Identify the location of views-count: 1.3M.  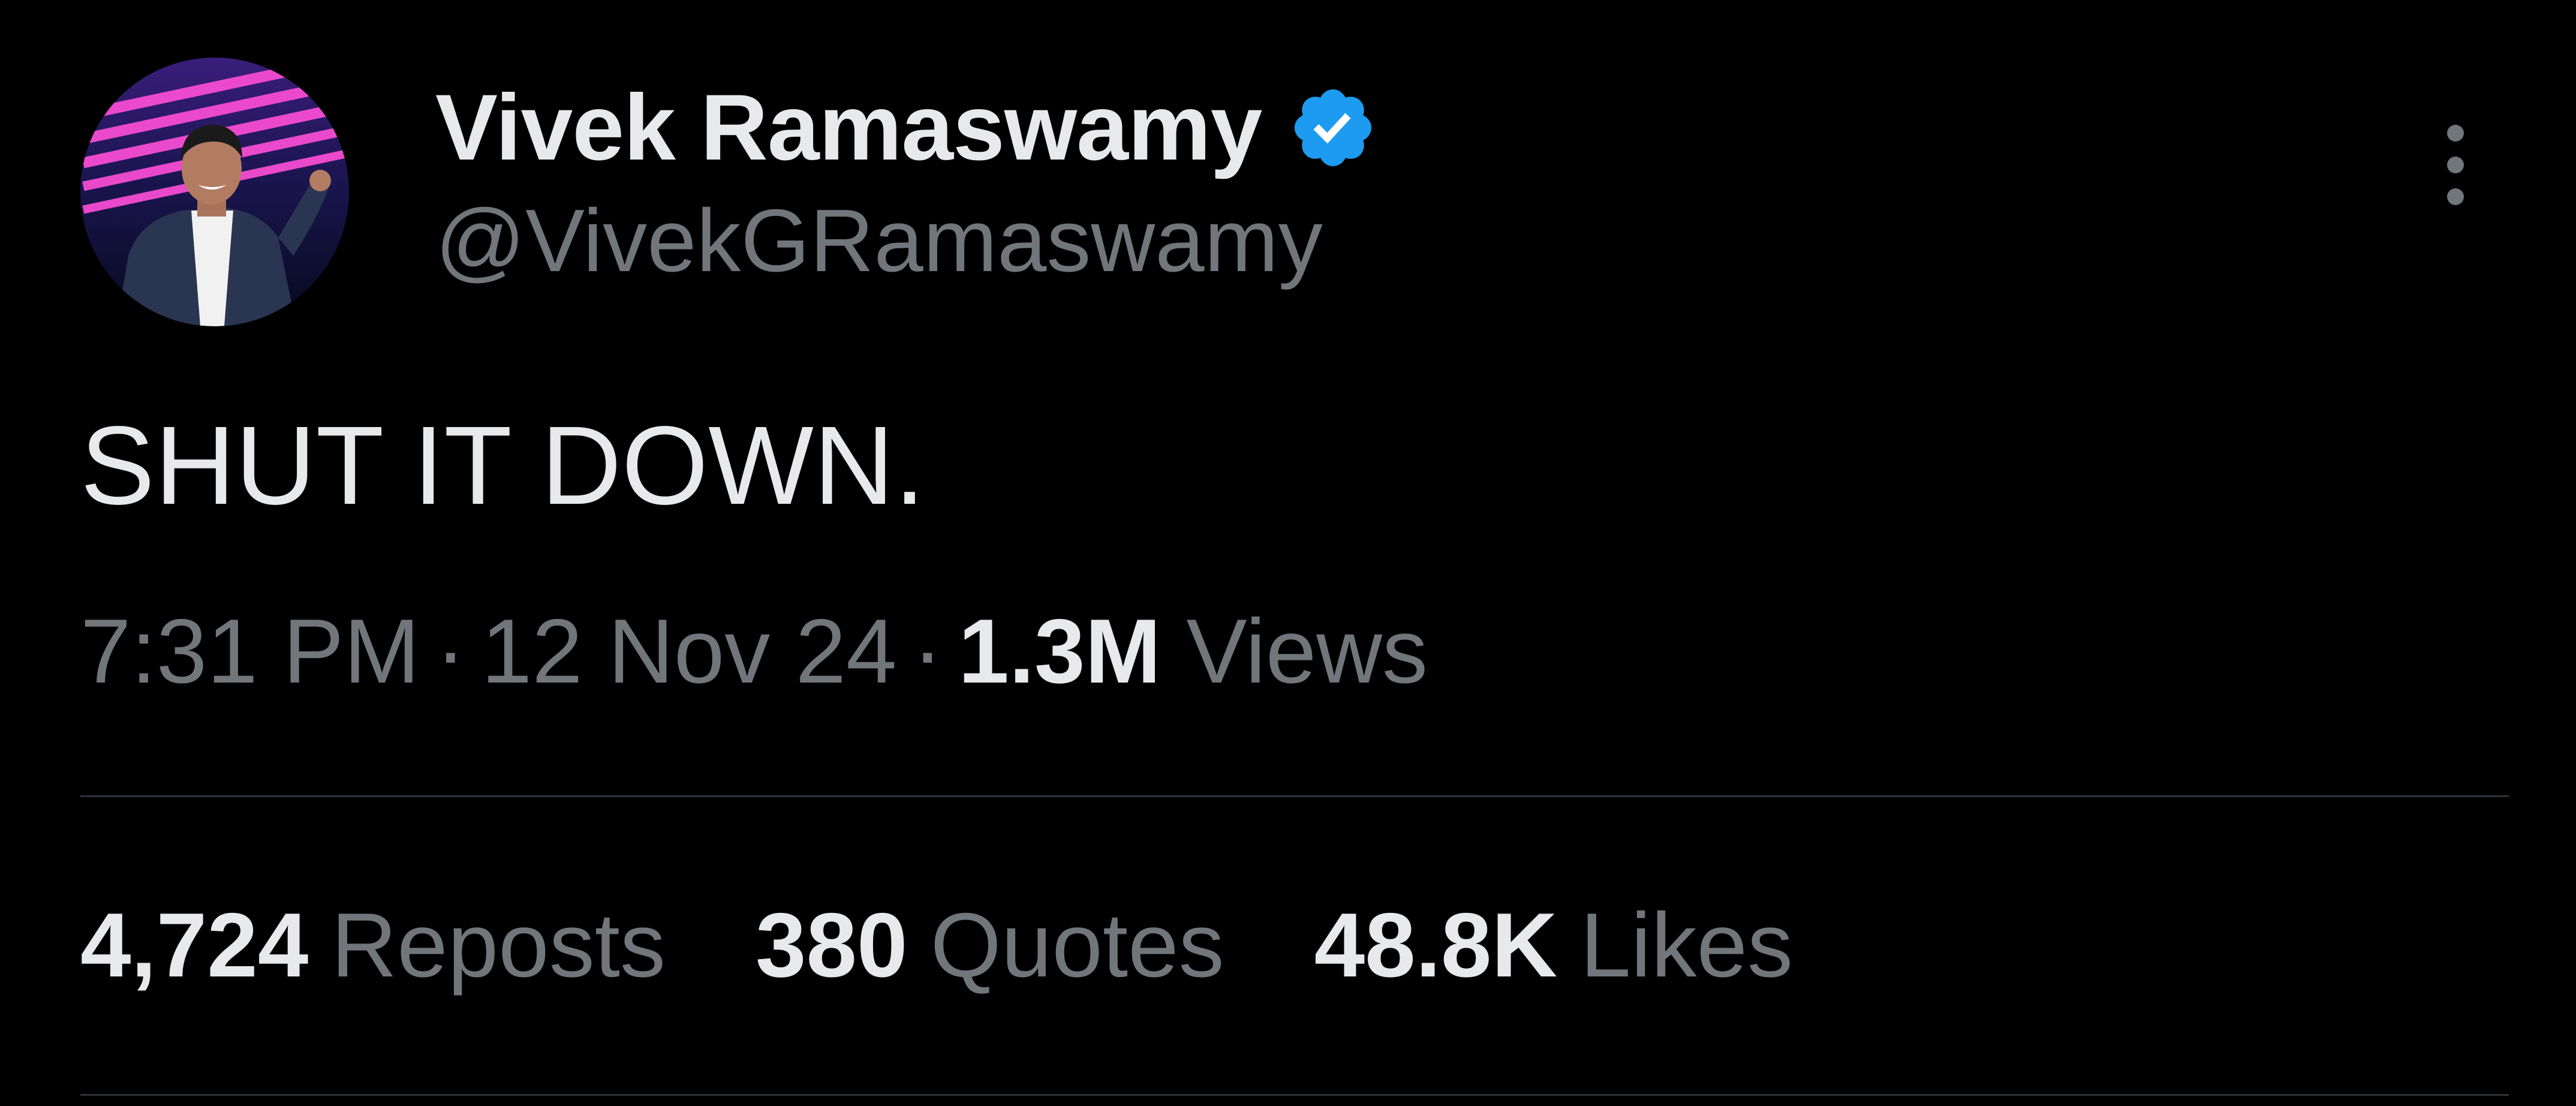
(1059, 651).